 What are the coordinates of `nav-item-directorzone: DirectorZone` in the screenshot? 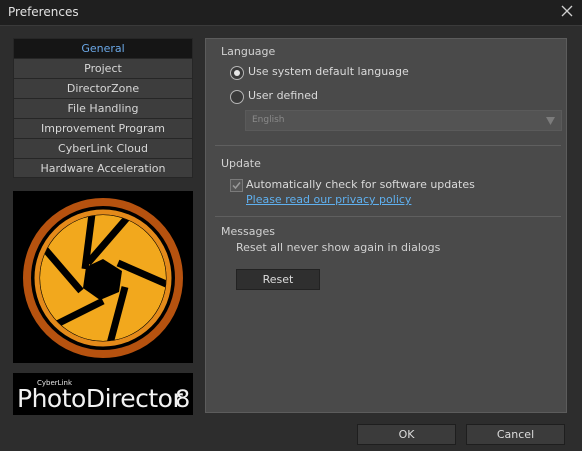 It's located at (103, 88).